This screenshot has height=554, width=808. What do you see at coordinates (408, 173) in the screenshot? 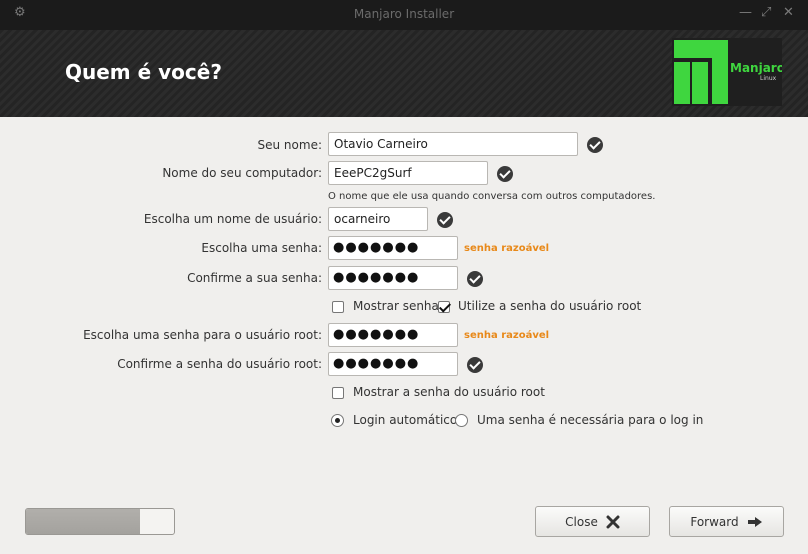
I see `hostname-field: EeePC2gSurf` at bounding box center [408, 173].